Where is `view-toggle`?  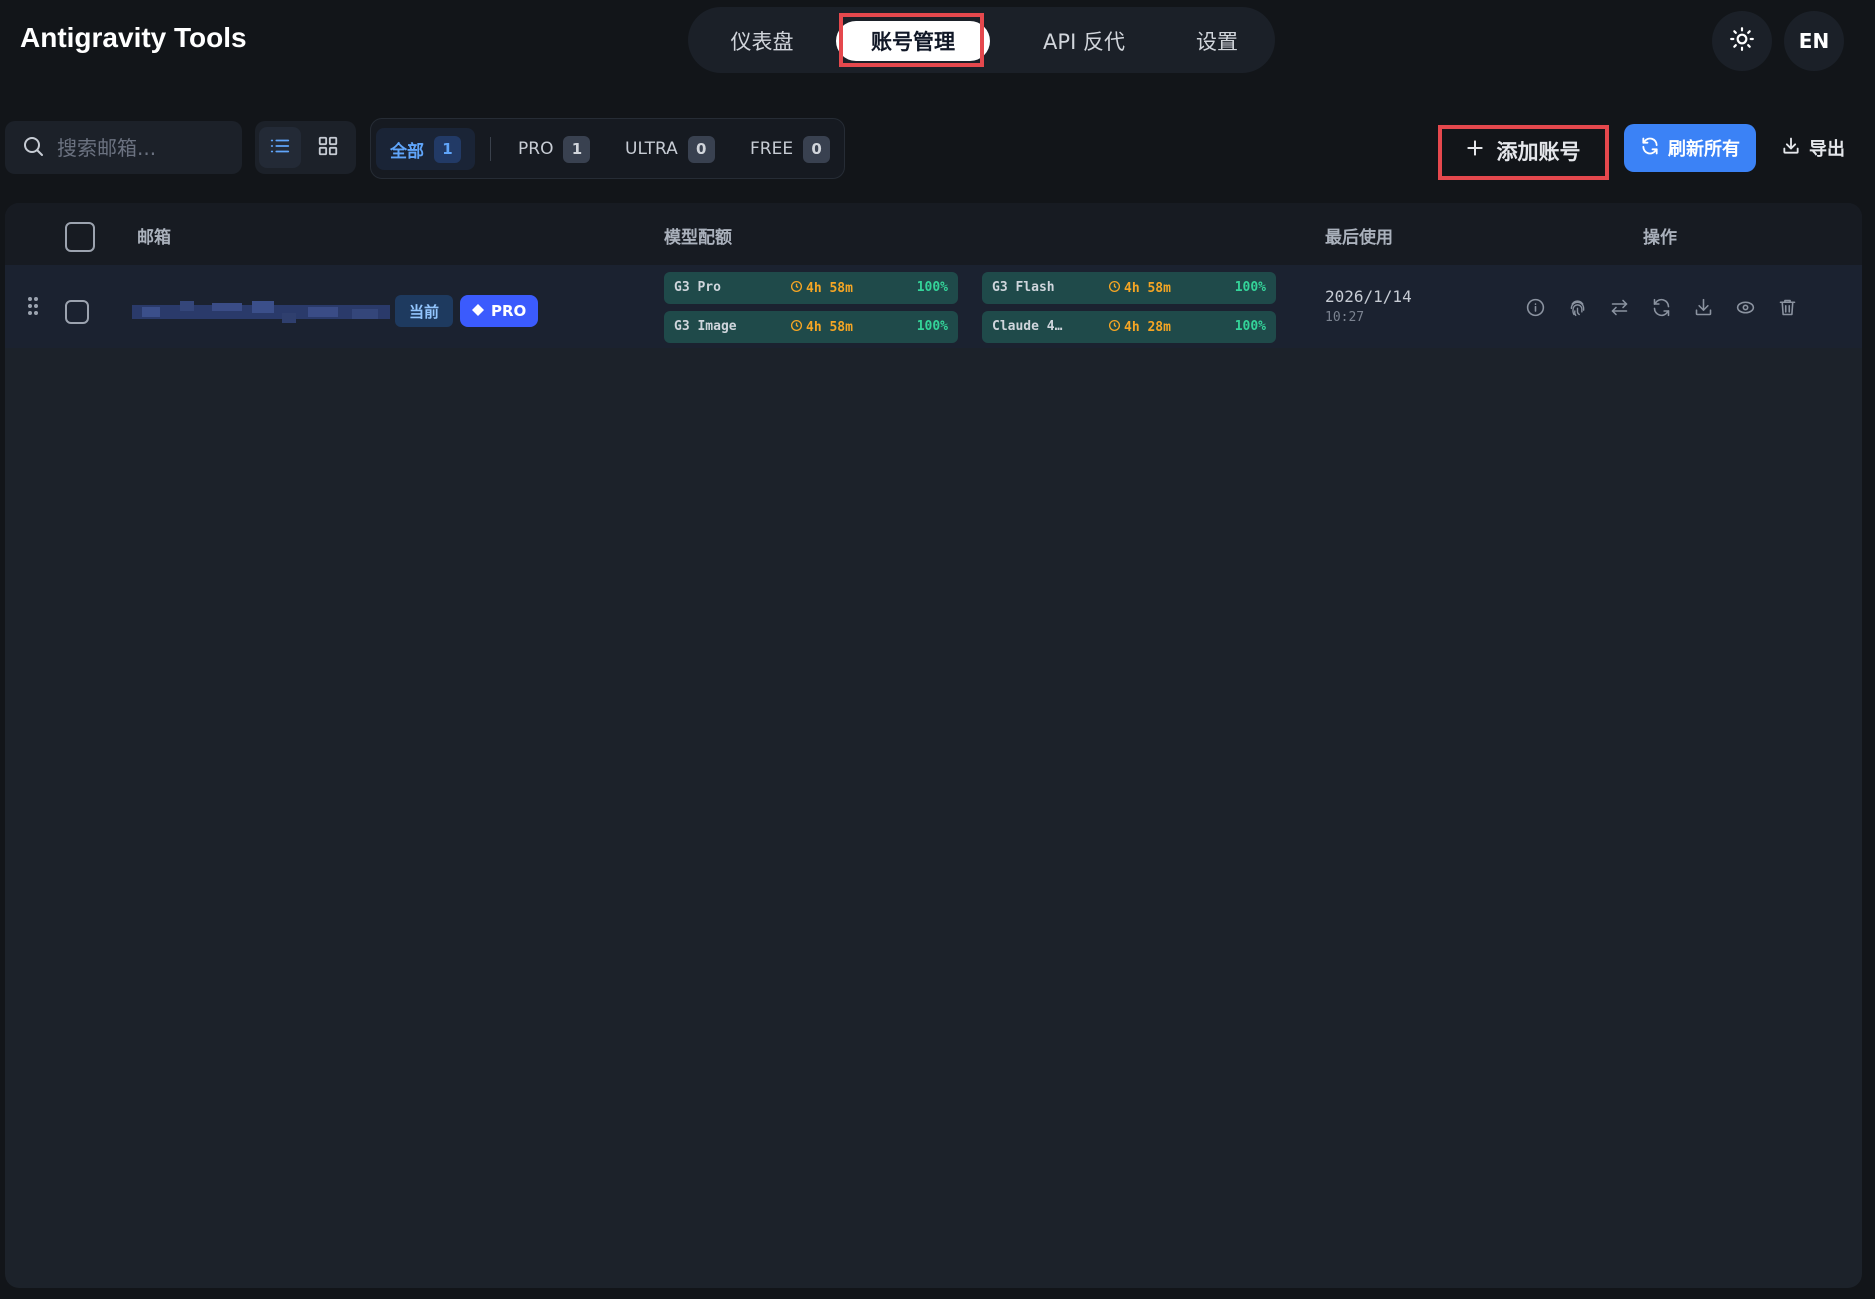 view-toggle is located at coordinates (305, 147).